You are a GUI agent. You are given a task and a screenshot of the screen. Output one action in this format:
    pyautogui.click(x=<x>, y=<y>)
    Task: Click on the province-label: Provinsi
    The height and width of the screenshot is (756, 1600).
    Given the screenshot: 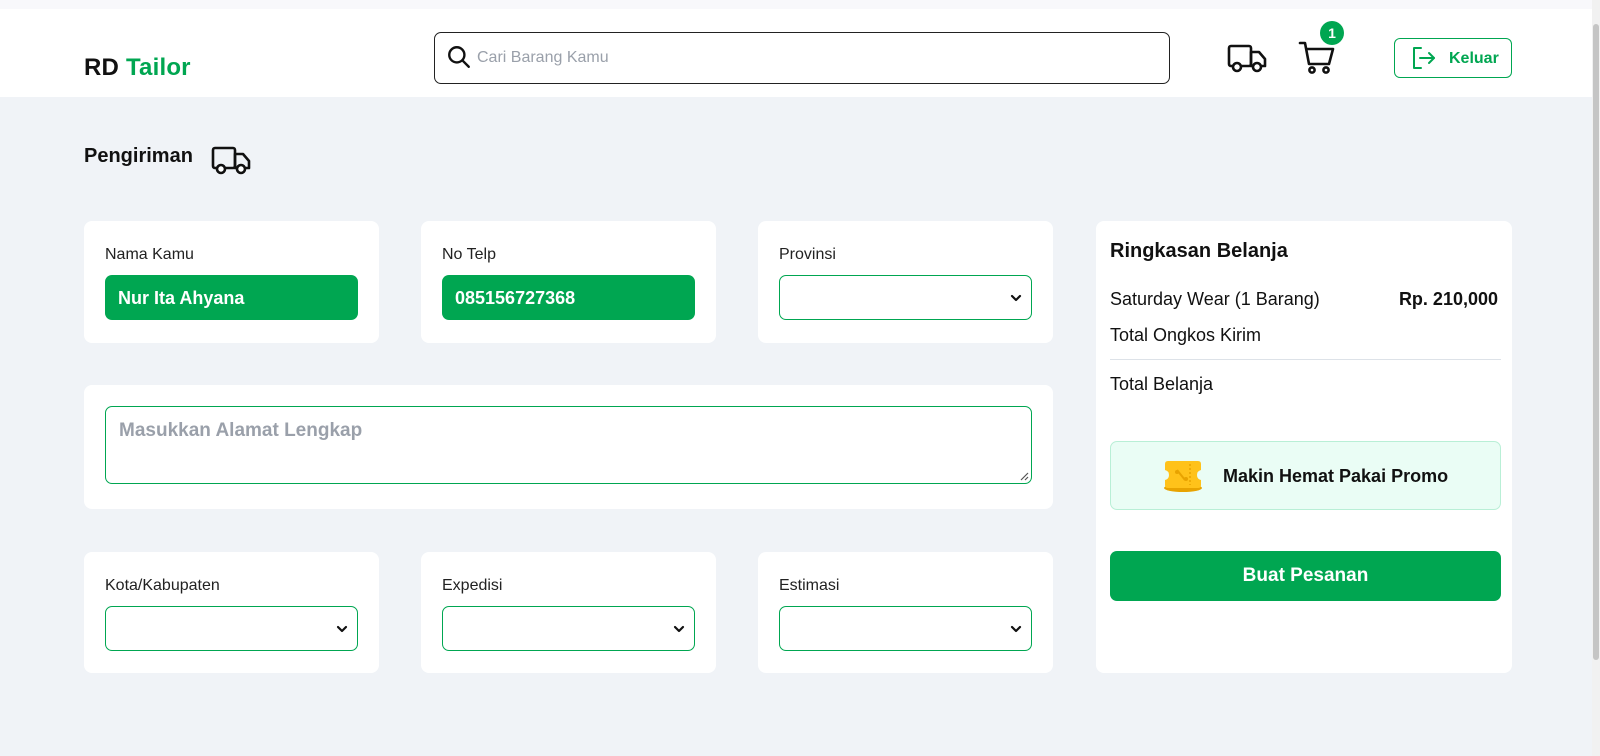 What is the action you would take?
    pyautogui.click(x=807, y=254)
    